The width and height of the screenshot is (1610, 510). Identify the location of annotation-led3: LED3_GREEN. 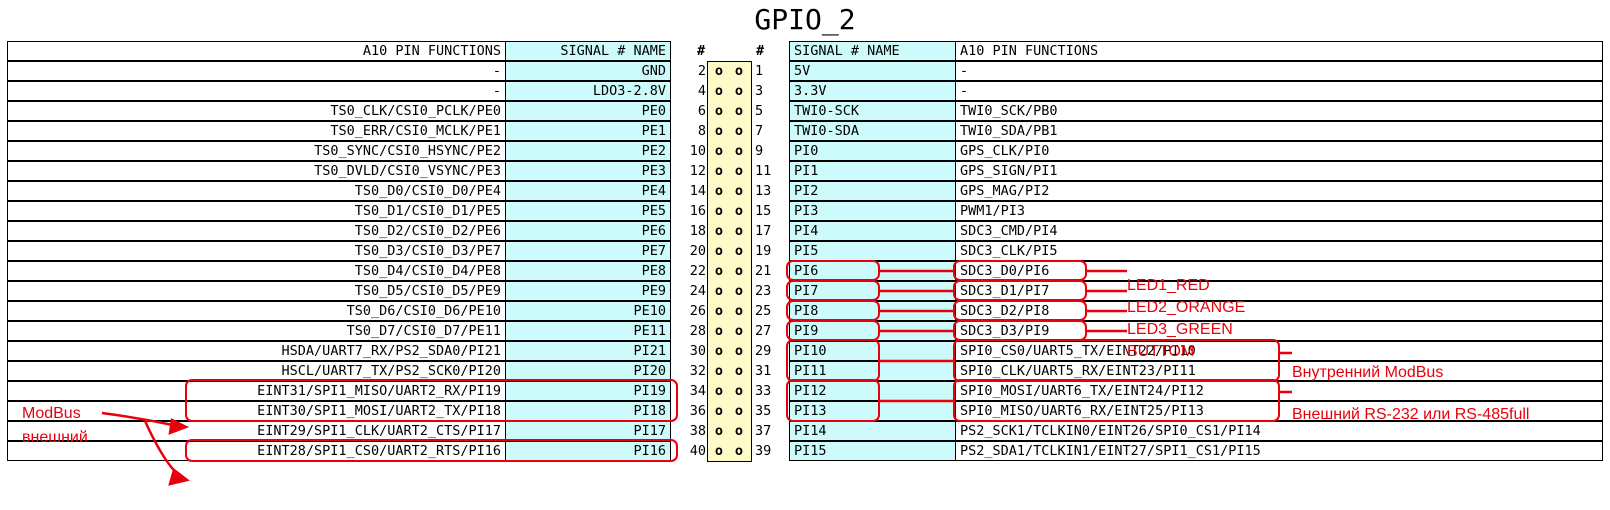
(1180, 329).